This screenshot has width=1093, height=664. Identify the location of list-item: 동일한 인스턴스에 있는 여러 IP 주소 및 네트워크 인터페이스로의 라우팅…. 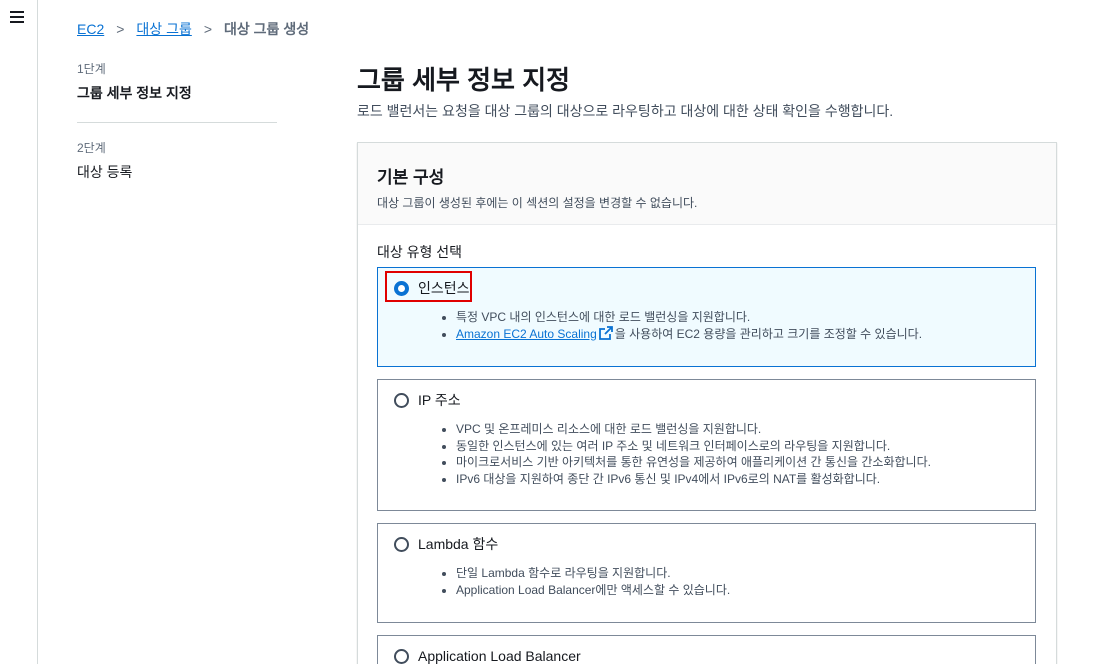
(685, 446).